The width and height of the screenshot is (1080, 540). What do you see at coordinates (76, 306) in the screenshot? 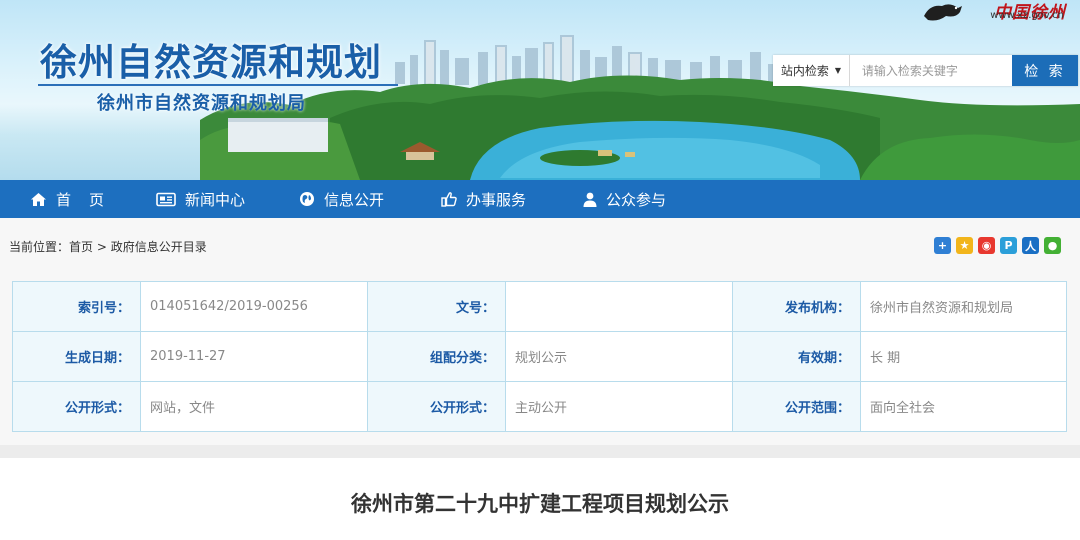
I see `index-number-label: 索引号：` at bounding box center [76, 306].